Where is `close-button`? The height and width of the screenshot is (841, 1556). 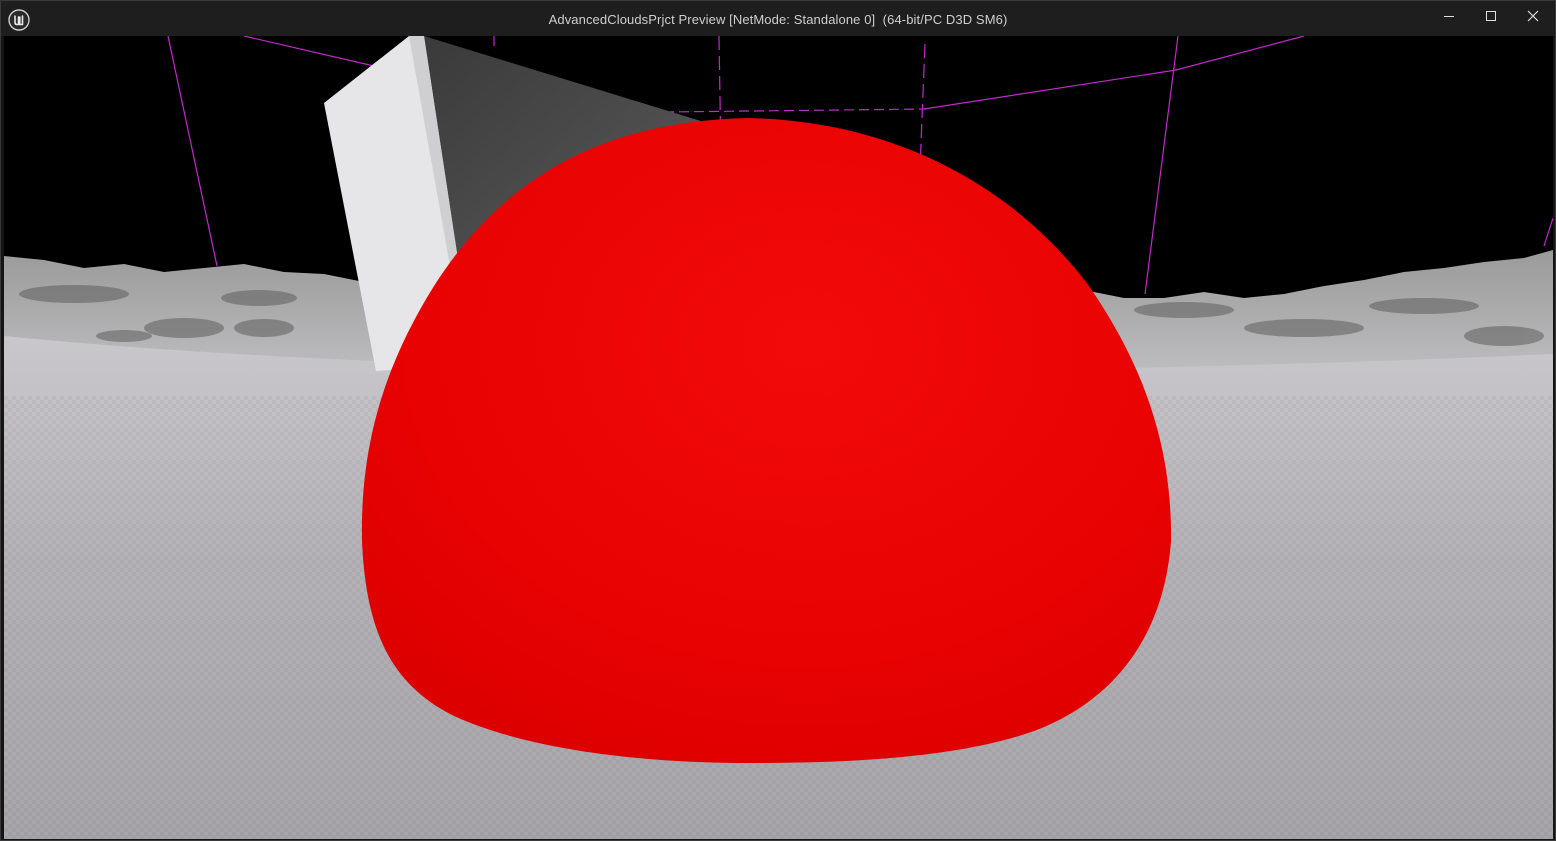 close-button is located at coordinates (1533, 16).